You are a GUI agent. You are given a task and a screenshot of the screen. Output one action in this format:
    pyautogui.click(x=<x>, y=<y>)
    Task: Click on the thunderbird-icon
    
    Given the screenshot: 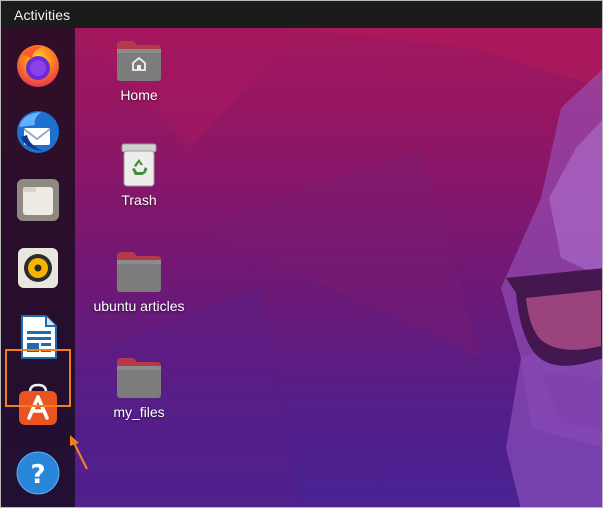 What is the action you would take?
    pyautogui.click(x=38, y=132)
    